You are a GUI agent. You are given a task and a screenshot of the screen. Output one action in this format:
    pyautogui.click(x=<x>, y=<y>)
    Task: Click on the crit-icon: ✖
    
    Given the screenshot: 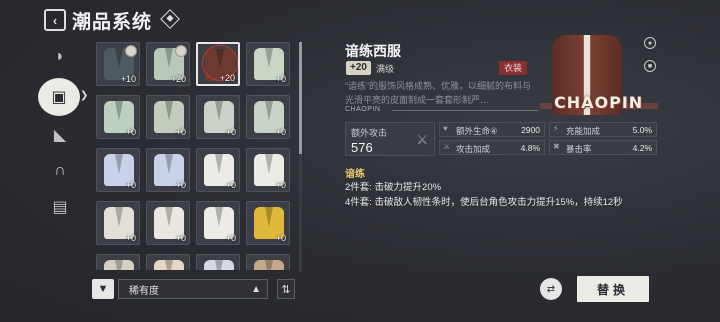 What is the action you would take?
    pyautogui.click(x=556, y=146)
    